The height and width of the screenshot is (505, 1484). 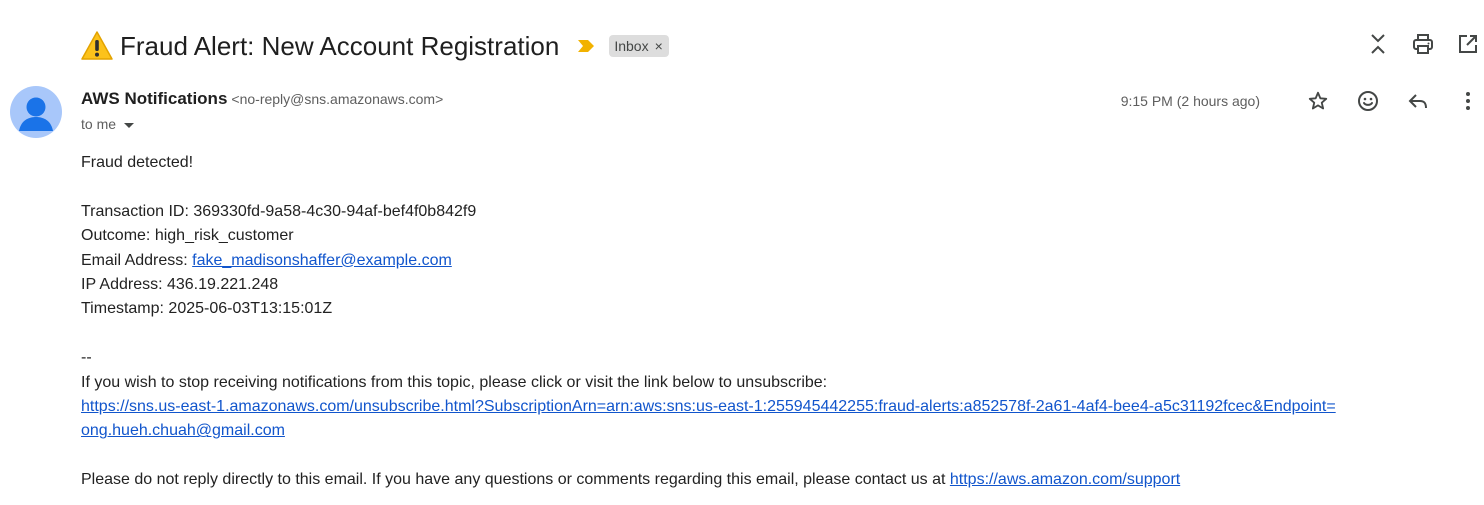 What do you see at coordinates (776, 309) in the screenshot?
I see `timestamp-line: Timestamp: 2025-06-03T13:15:01Z` at bounding box center [776, 309].